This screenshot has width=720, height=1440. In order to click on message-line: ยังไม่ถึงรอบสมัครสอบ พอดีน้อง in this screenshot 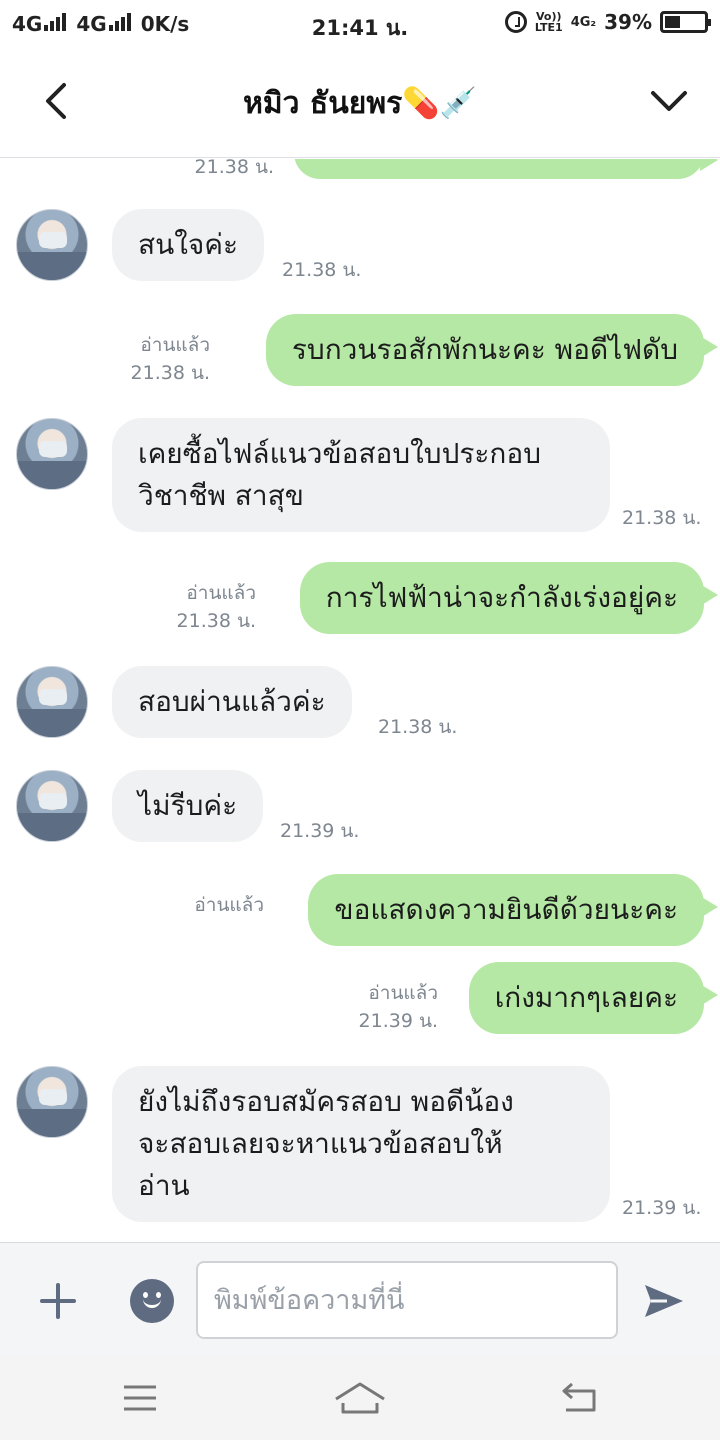, I will do `click(326, 1101)`.